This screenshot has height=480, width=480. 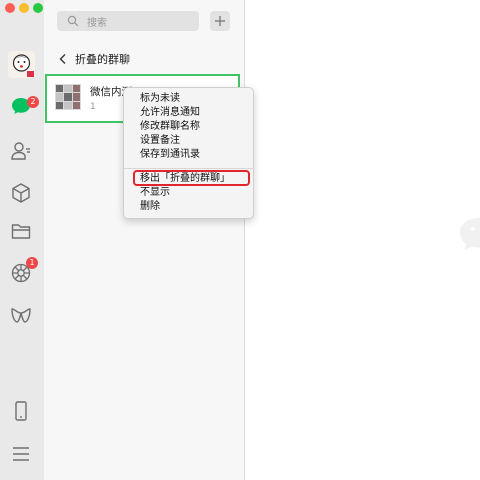 What do you see at coordinates (188, 168) in the screenshot?
I see `menu-divider` at bounding box center [188, 168].